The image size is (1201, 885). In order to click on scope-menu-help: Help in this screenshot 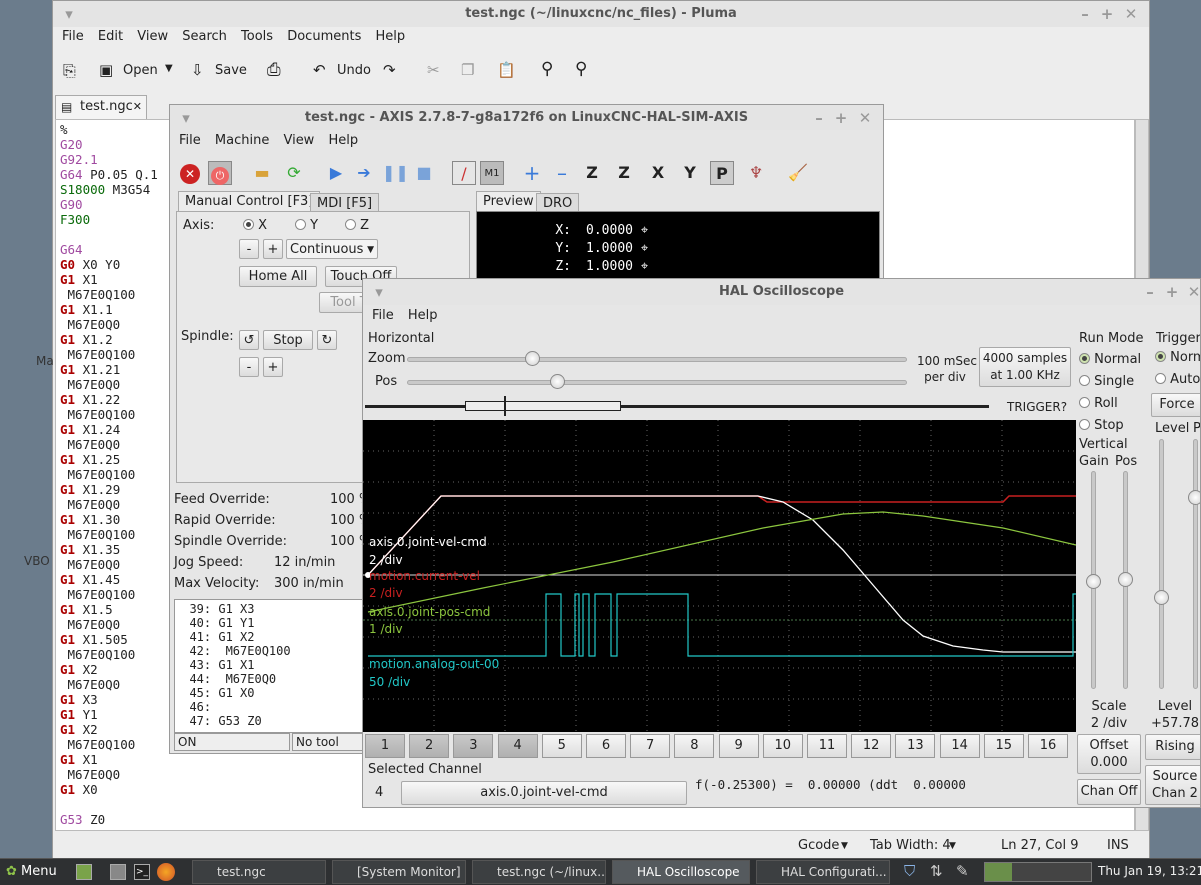, I will do `click(423, 315)`.